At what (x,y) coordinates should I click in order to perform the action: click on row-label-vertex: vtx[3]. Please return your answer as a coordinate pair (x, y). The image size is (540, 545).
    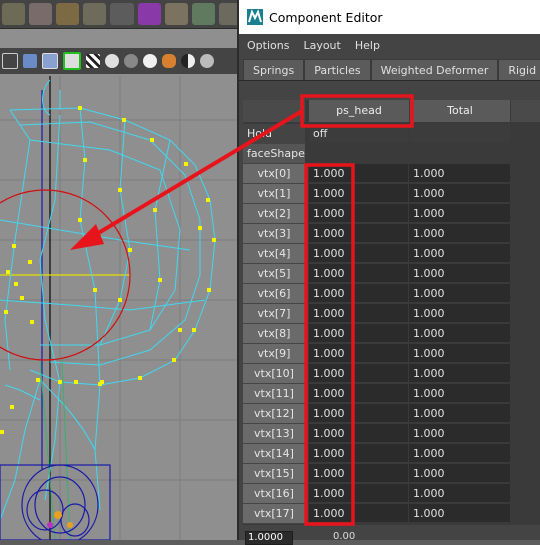
    Looking at the image, I should click on (274, 234).